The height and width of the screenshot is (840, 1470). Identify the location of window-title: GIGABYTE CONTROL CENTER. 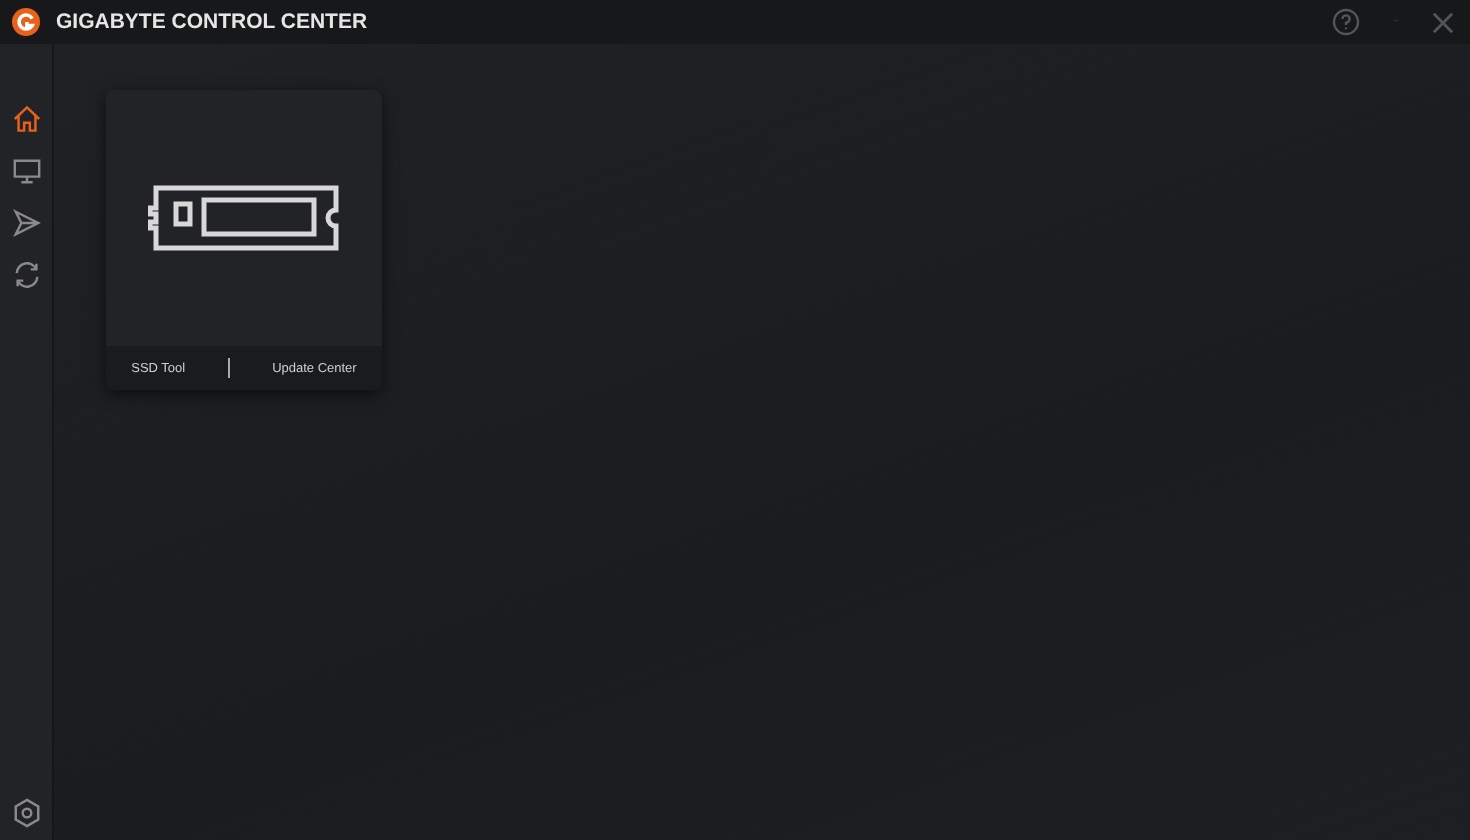
(212, 22).